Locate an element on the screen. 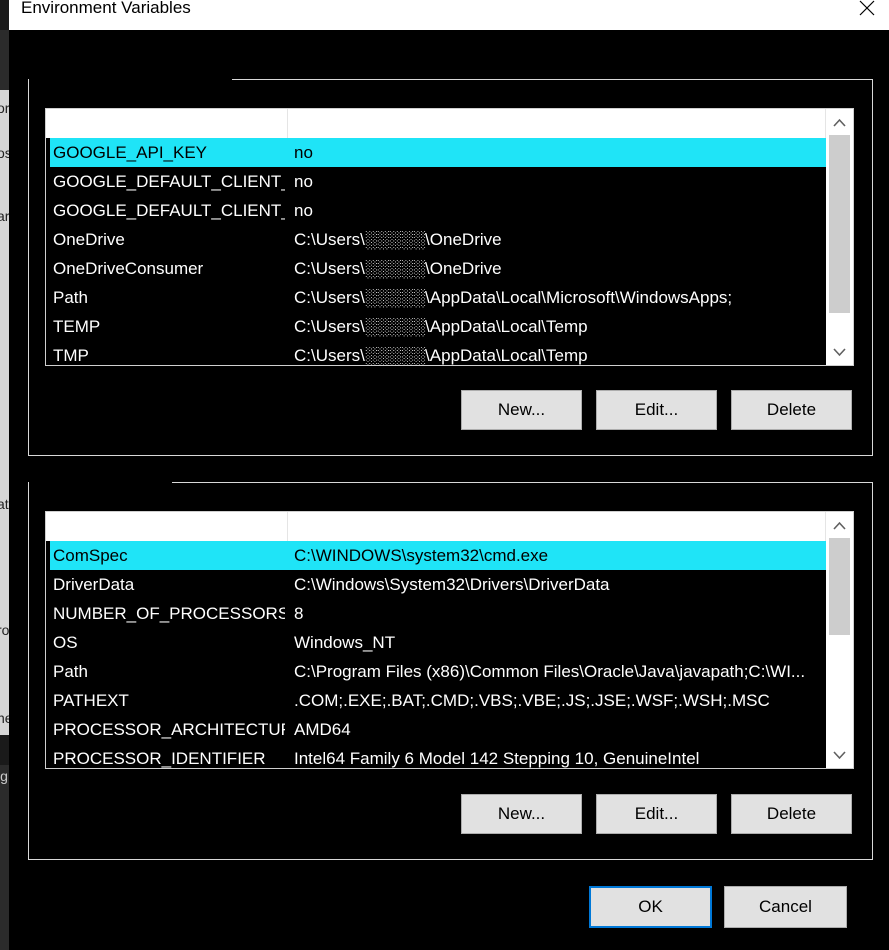 The width and height of the screenshot is (889, 950). cancel-button: Cancel is located at coordinates (785, 907).